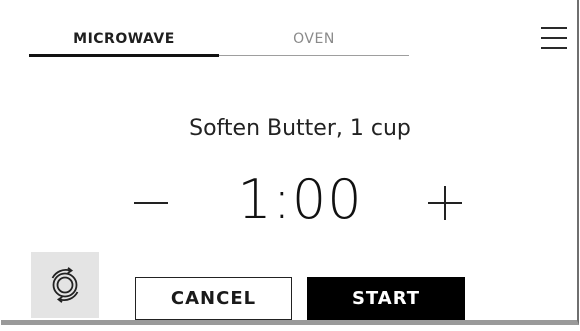 The width and height of the screenshot is (580, 331). What do you see at coordinates (300, 128) in the screenshot?
I see `program-title: Soften Butter, 1 cup` at bounding box center [300, 128].